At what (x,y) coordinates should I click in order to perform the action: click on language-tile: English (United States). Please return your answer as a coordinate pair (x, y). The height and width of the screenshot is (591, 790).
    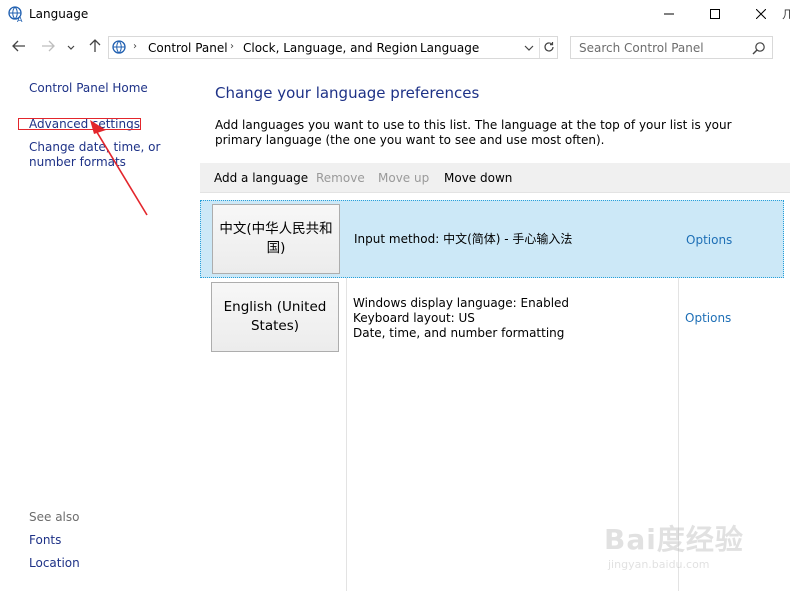
    Looking at the image, I should click on (275, 317).